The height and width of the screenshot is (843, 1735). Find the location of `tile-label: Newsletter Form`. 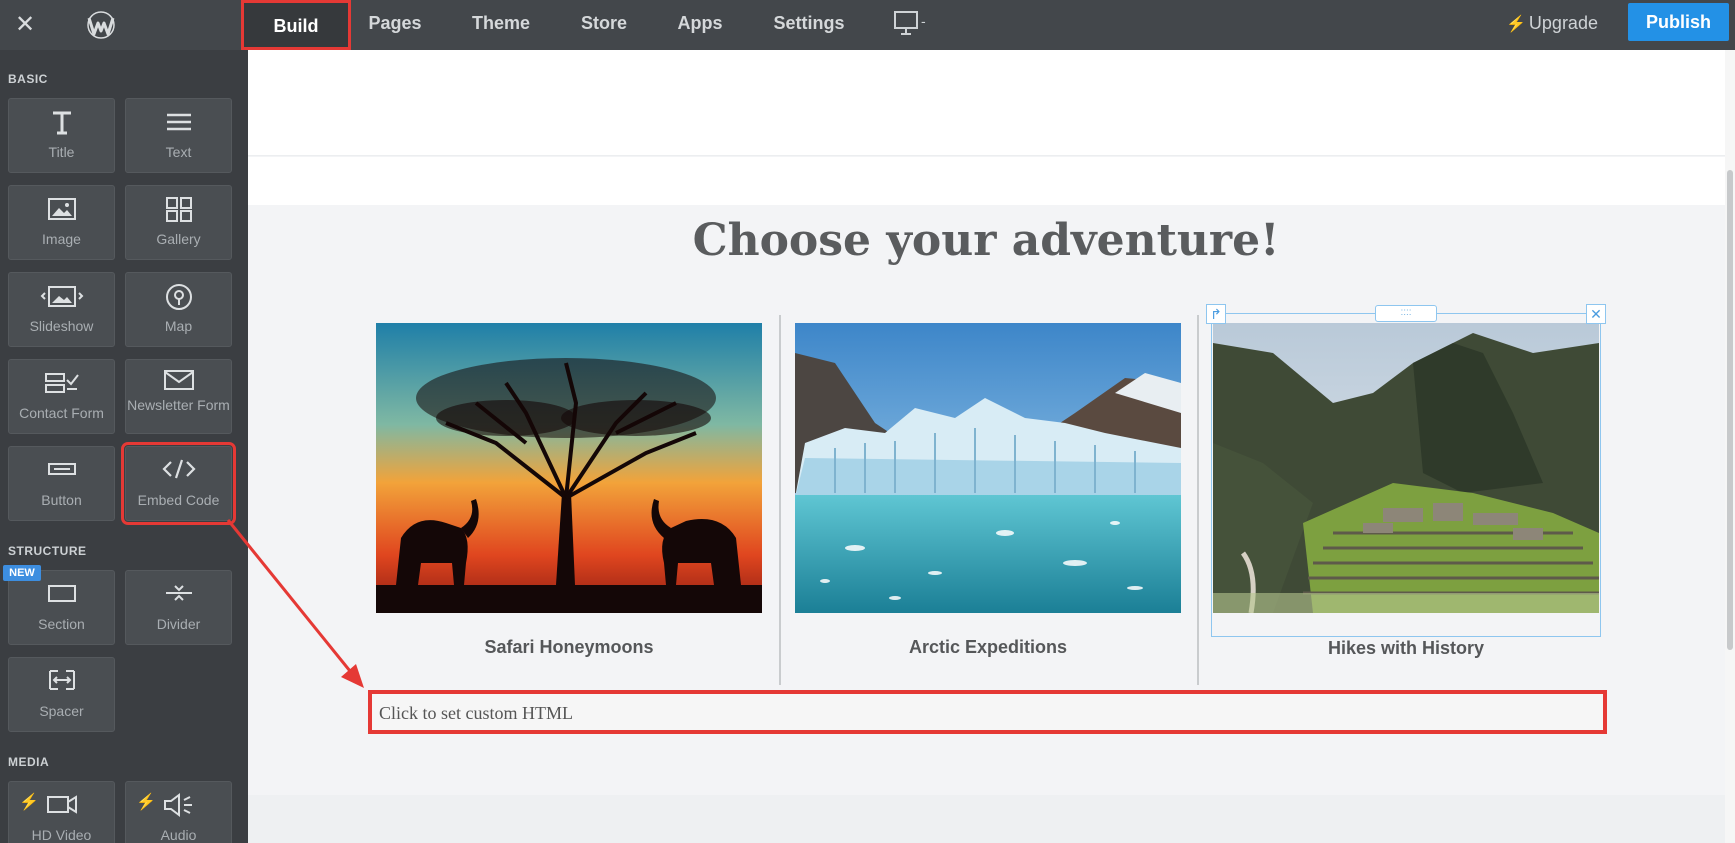

tile-label: Newsletter Form is located at coordinates (178, 405).